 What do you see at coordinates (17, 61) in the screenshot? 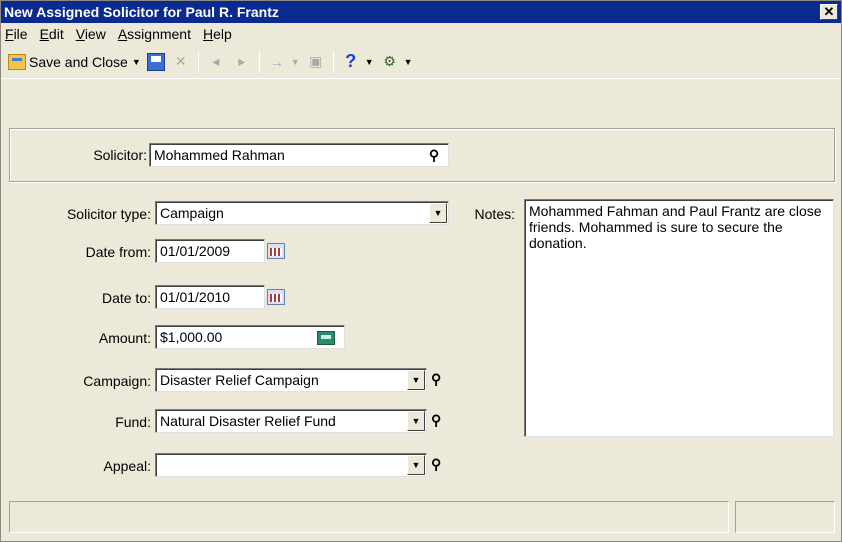
I see `save-close-icon` at bounding box center [17, 61].